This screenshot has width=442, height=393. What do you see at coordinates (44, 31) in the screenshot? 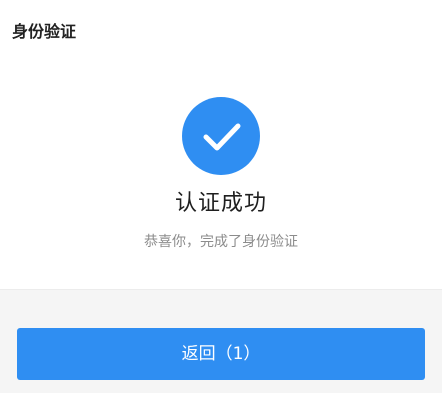
I see `page-title: 身份验证` at bounding box center [44, 31].